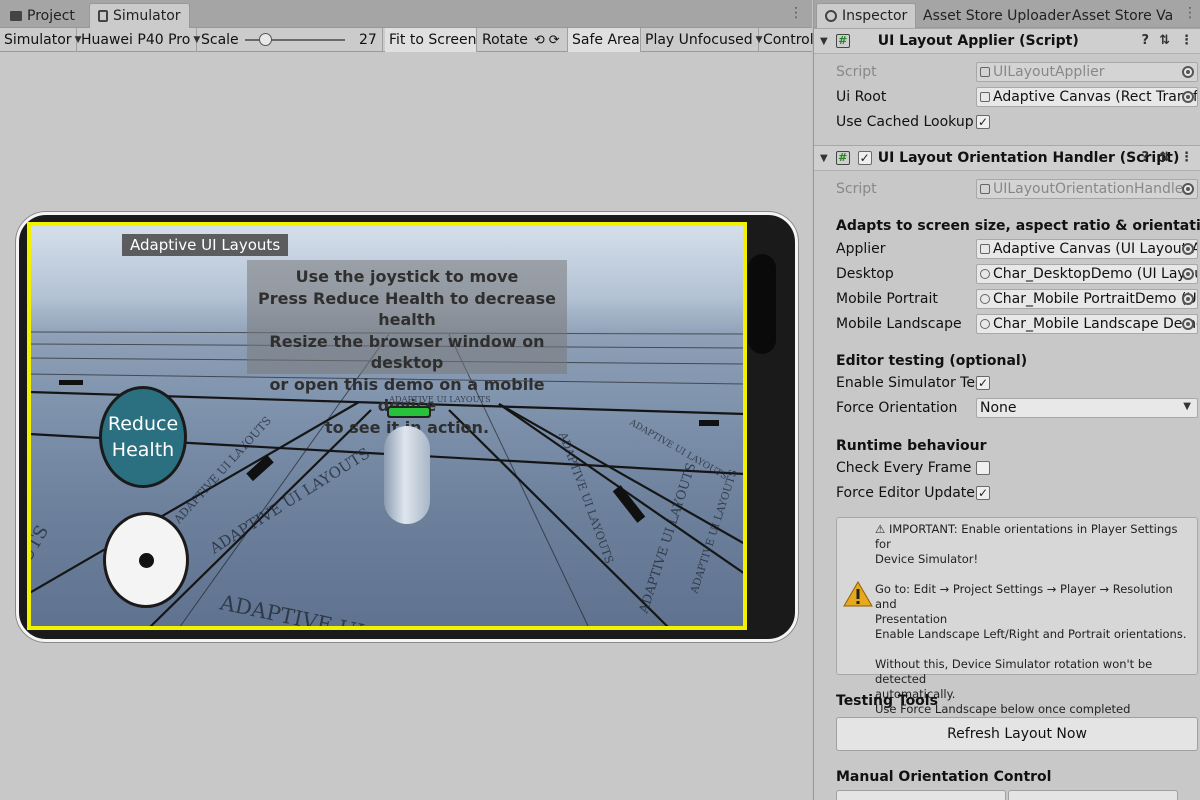 The width and height of the screenshot is (1200, 800). Describe the element at coordinates (1095, 97) in the screenshot. I see `field-value: Adaptive Canvas (Rect Transfo` at that location.